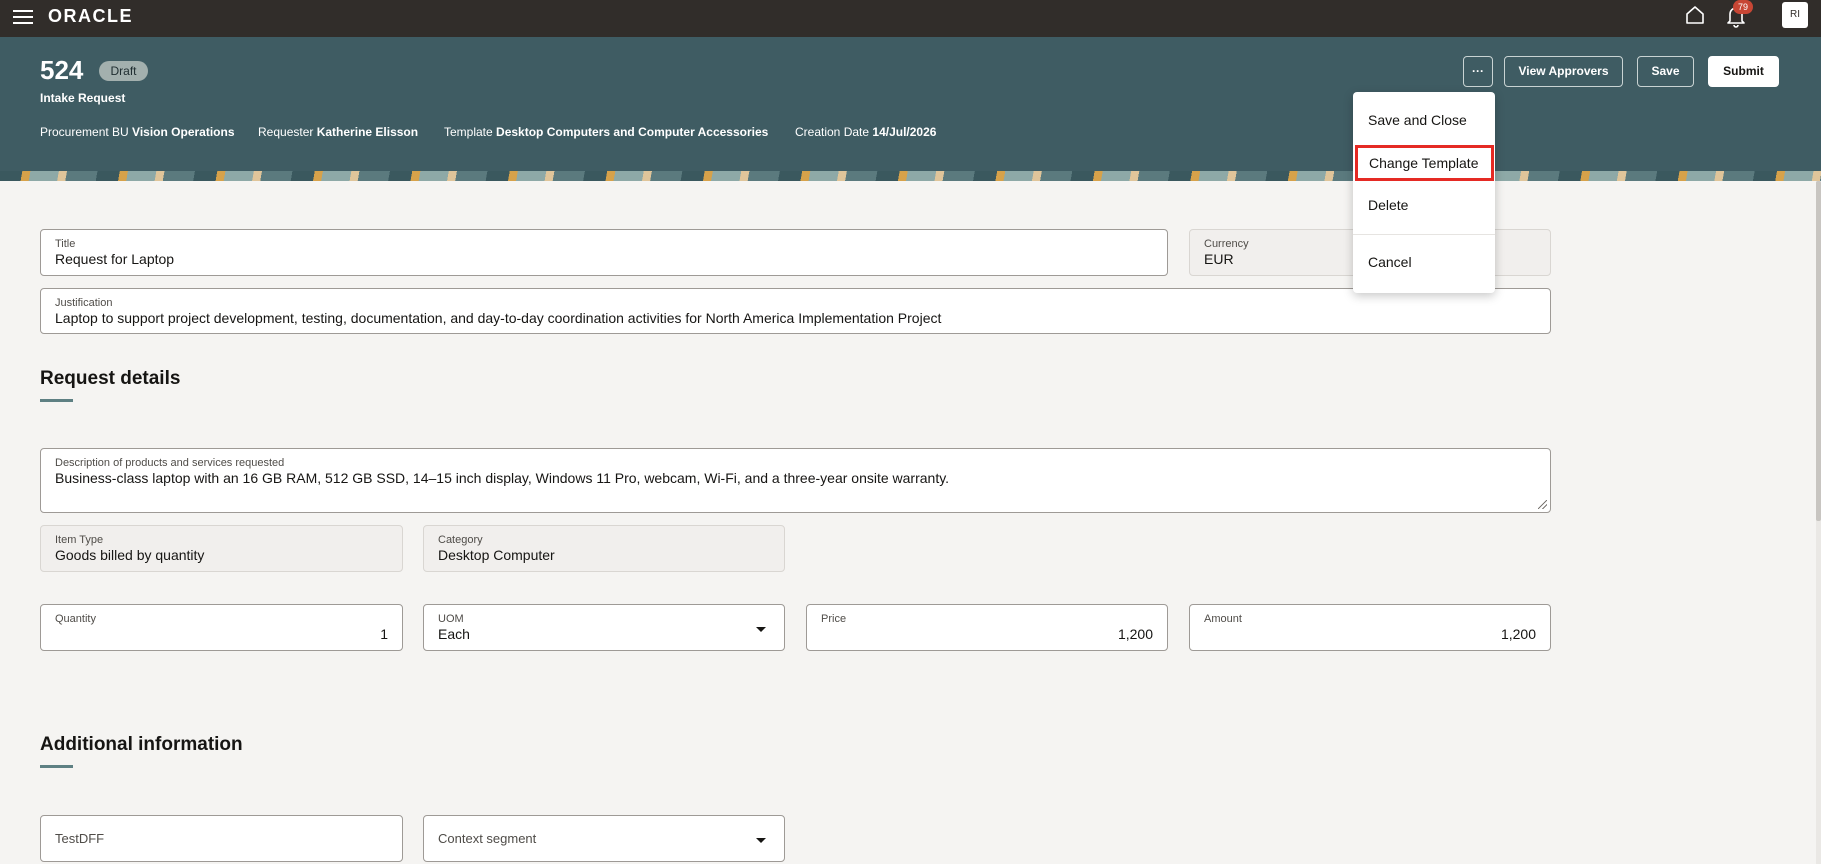  Describe the element at coordinates (468, 132) in the screenshot. I see `template-label: Template` at that location.